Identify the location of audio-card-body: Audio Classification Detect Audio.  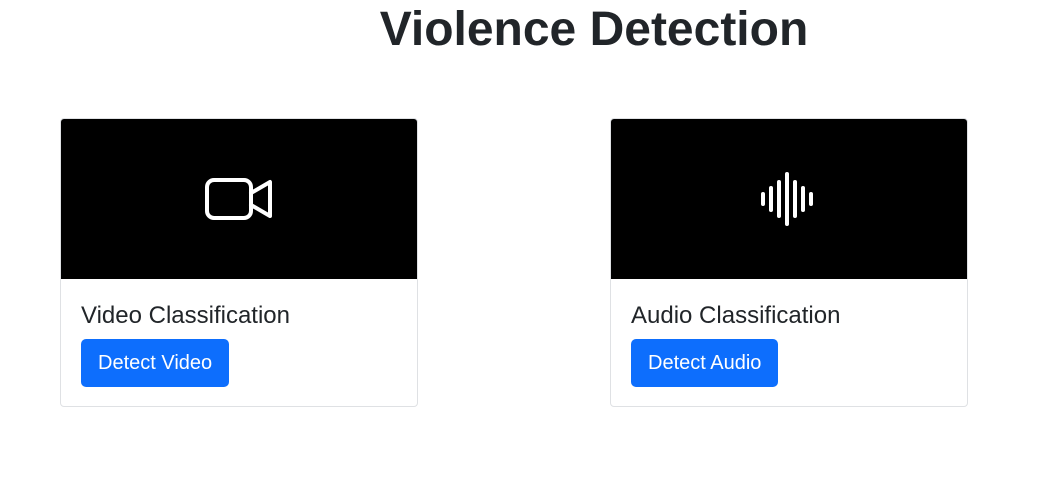
(789, 343).